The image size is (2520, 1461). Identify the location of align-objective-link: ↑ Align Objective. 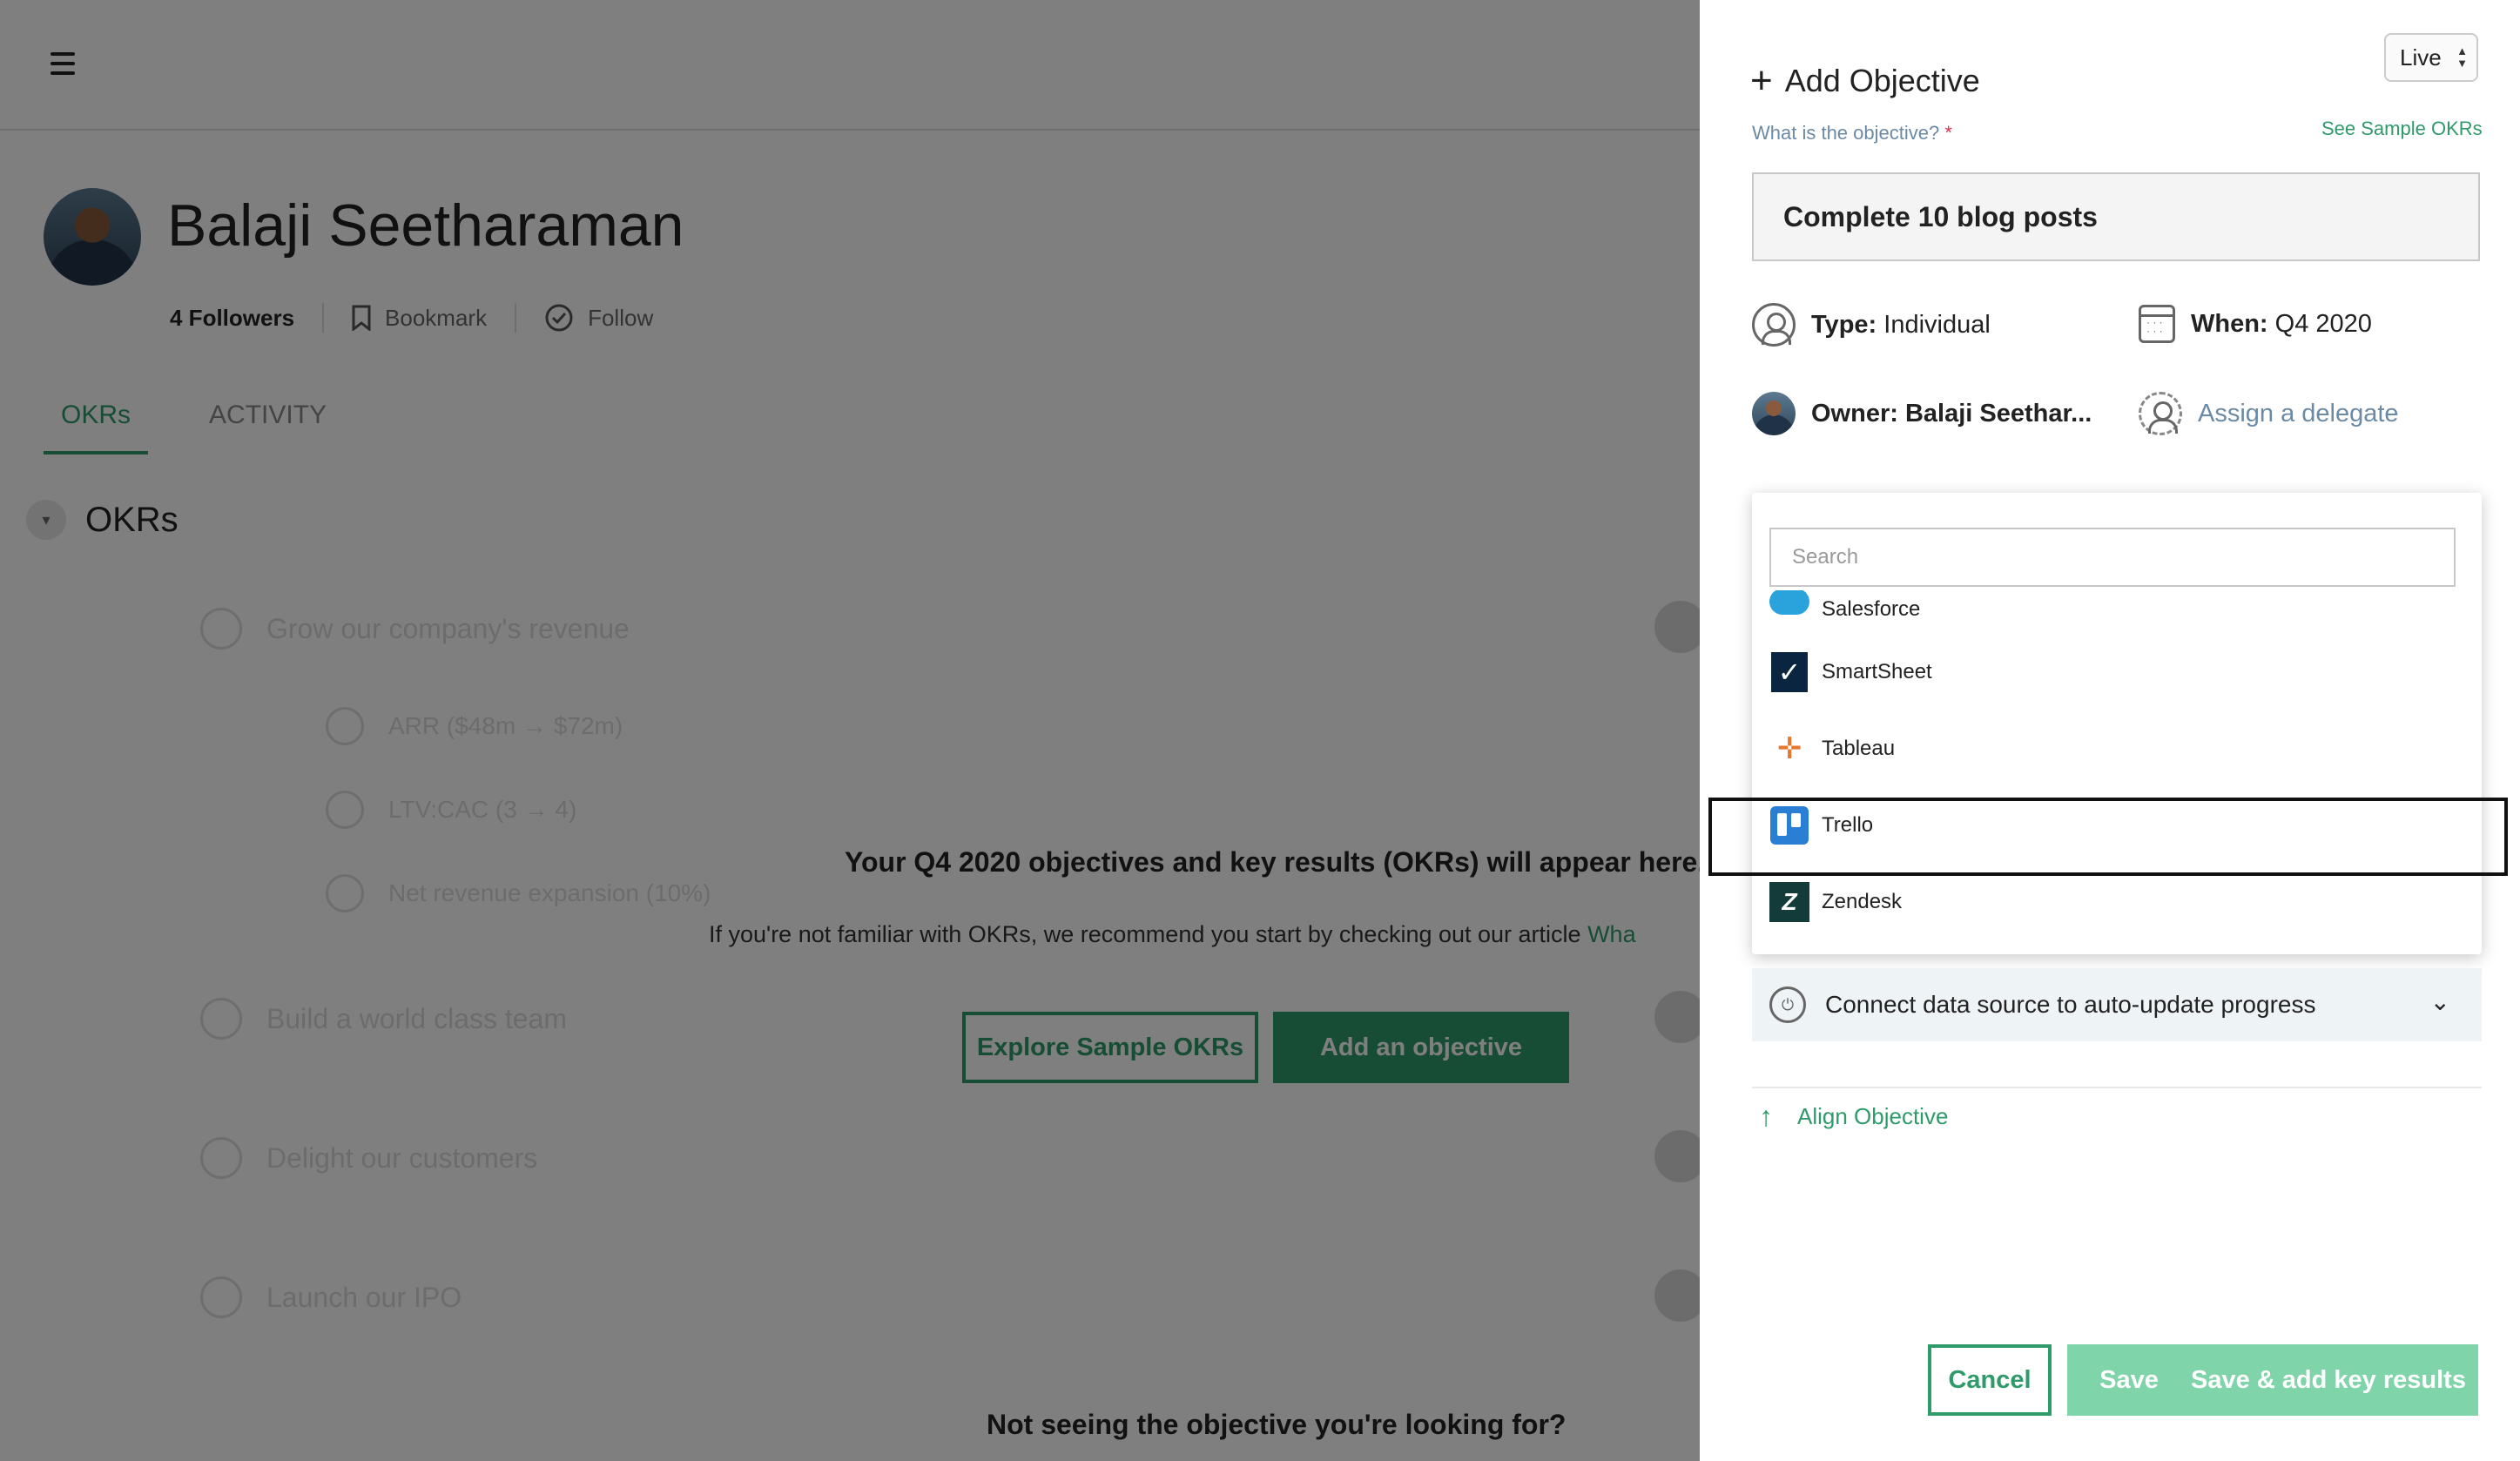
(1853, 1117).